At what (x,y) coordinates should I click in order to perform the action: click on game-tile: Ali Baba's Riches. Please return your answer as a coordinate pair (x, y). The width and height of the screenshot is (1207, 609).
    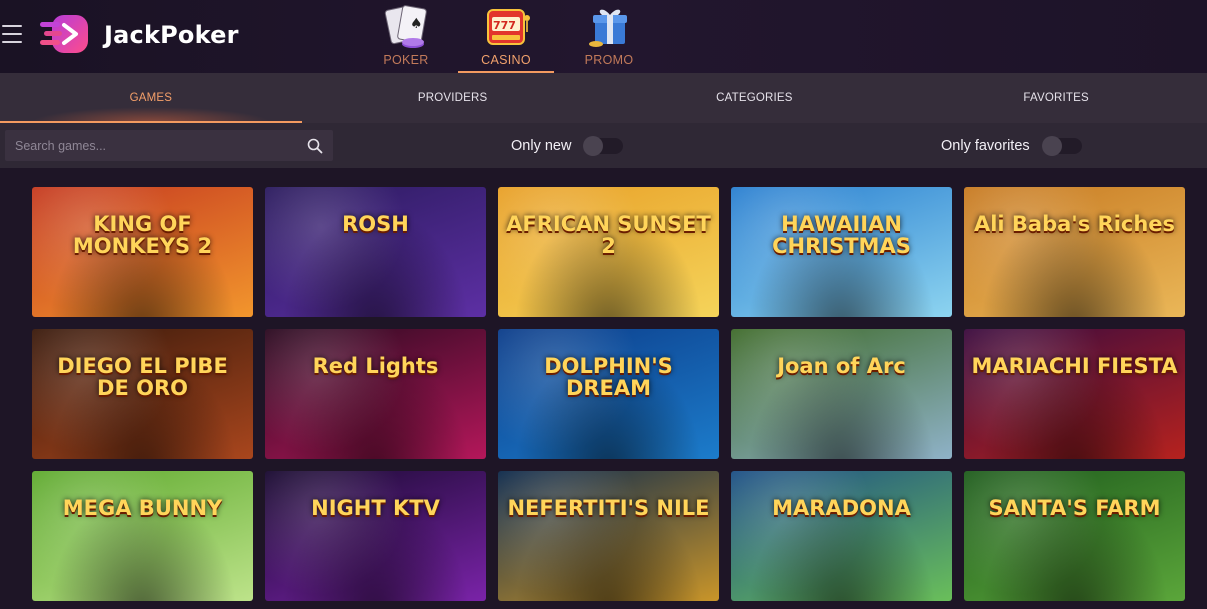
    Looking at the image, I should click on (1074, 252).